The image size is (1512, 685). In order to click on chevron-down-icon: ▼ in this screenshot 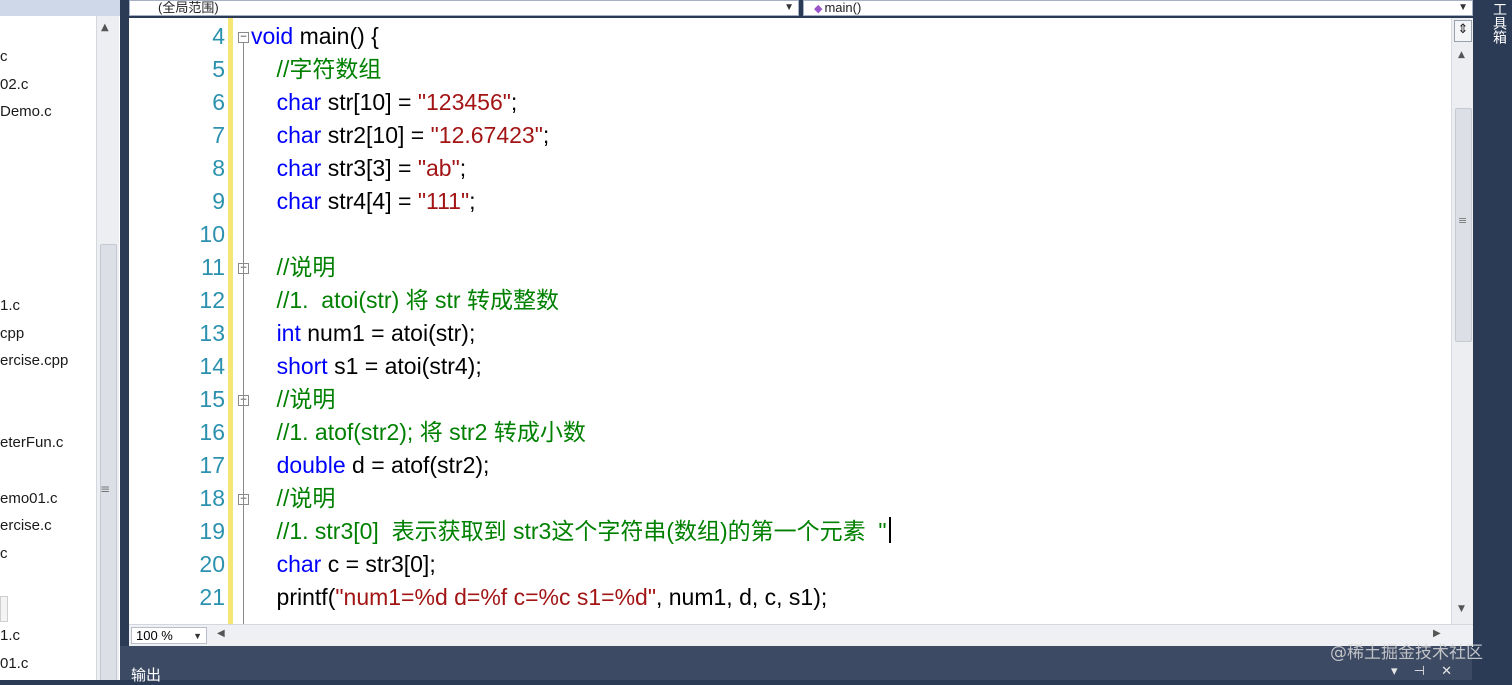, I will do `click(197, 636)`.